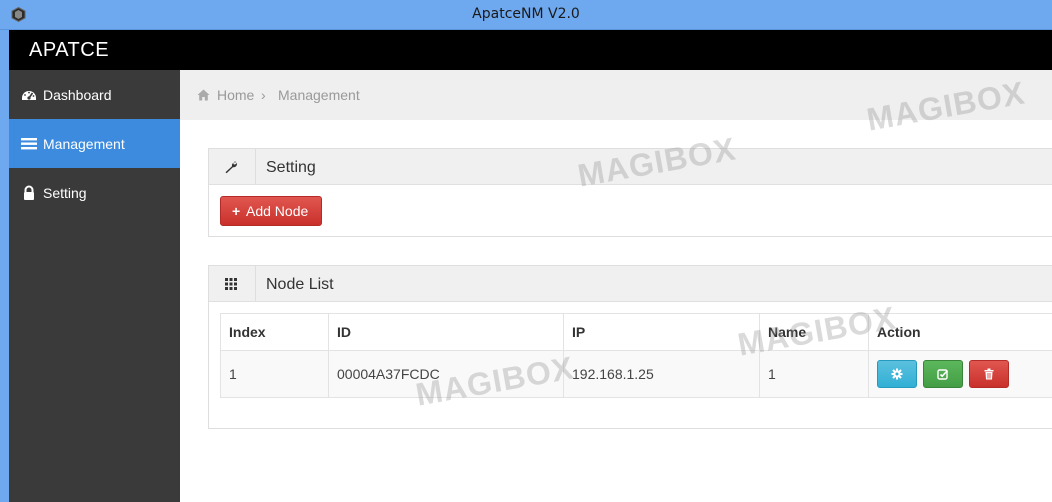  I want to click on cell-id: 00004A37FCDC, so click(446, 374).